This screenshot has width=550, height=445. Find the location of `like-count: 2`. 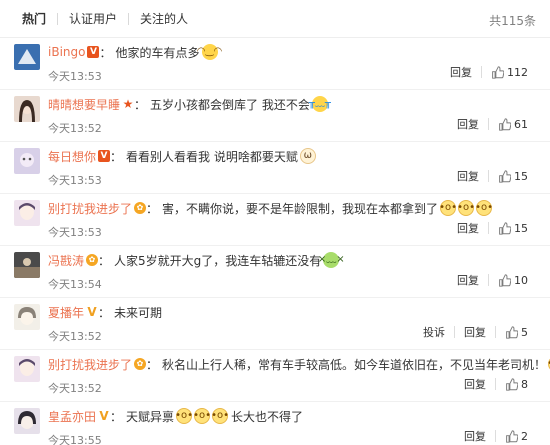

like-count: 2 is located at coordinates (524, 436).